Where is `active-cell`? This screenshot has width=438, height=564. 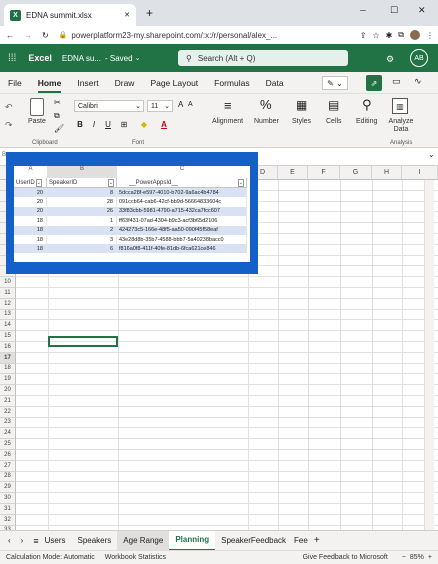
active-cell is located at coordinates (83, 341).